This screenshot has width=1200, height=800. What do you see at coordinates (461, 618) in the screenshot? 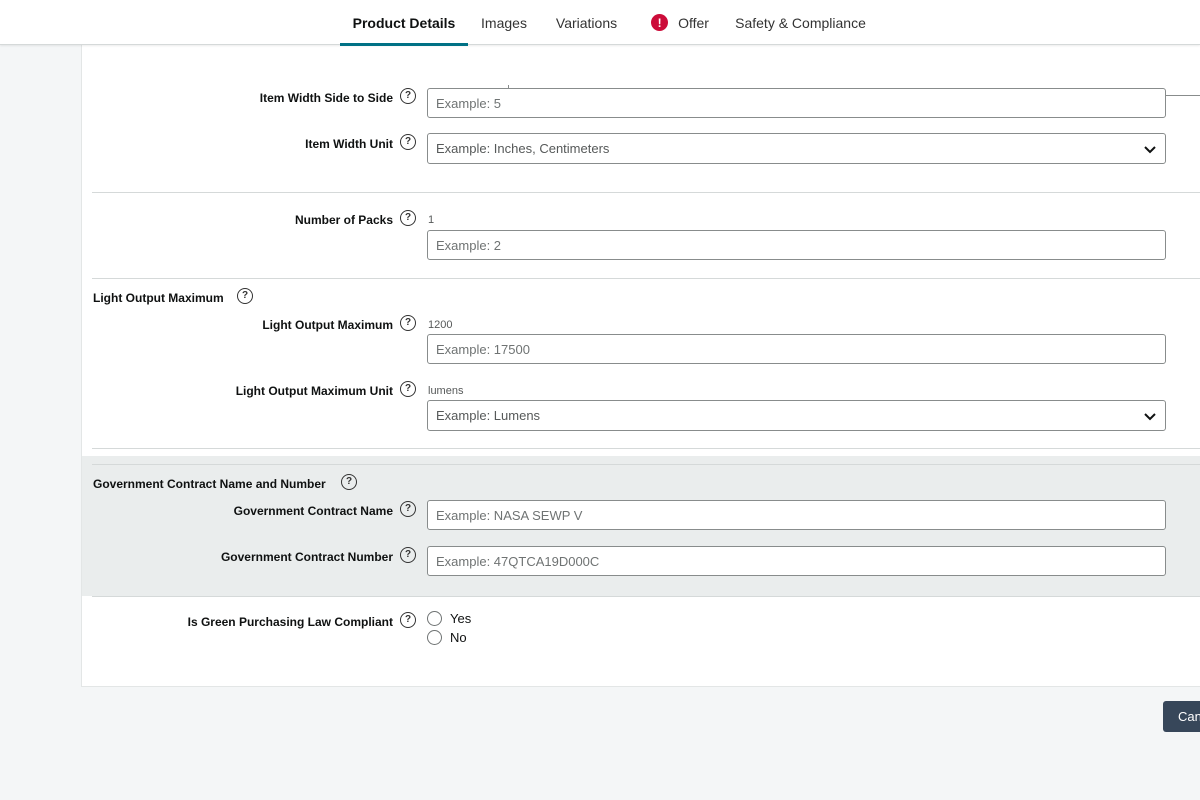
I see `radio-label: Yes` at bounding box center [461, 618].